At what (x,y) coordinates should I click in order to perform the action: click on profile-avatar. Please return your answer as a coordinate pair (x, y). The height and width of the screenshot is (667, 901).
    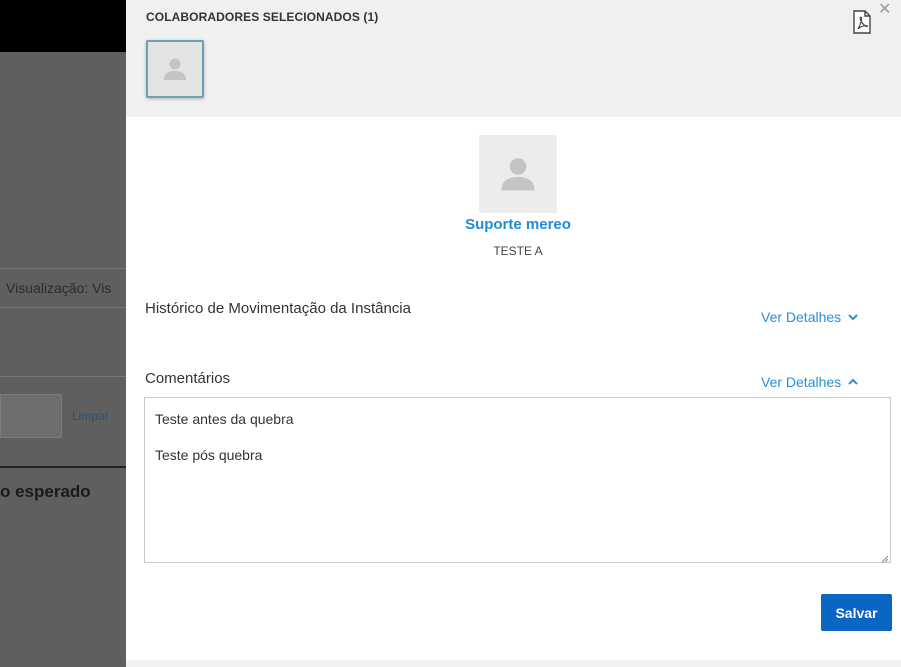
    Looking at the image, I should click on (518, 174).